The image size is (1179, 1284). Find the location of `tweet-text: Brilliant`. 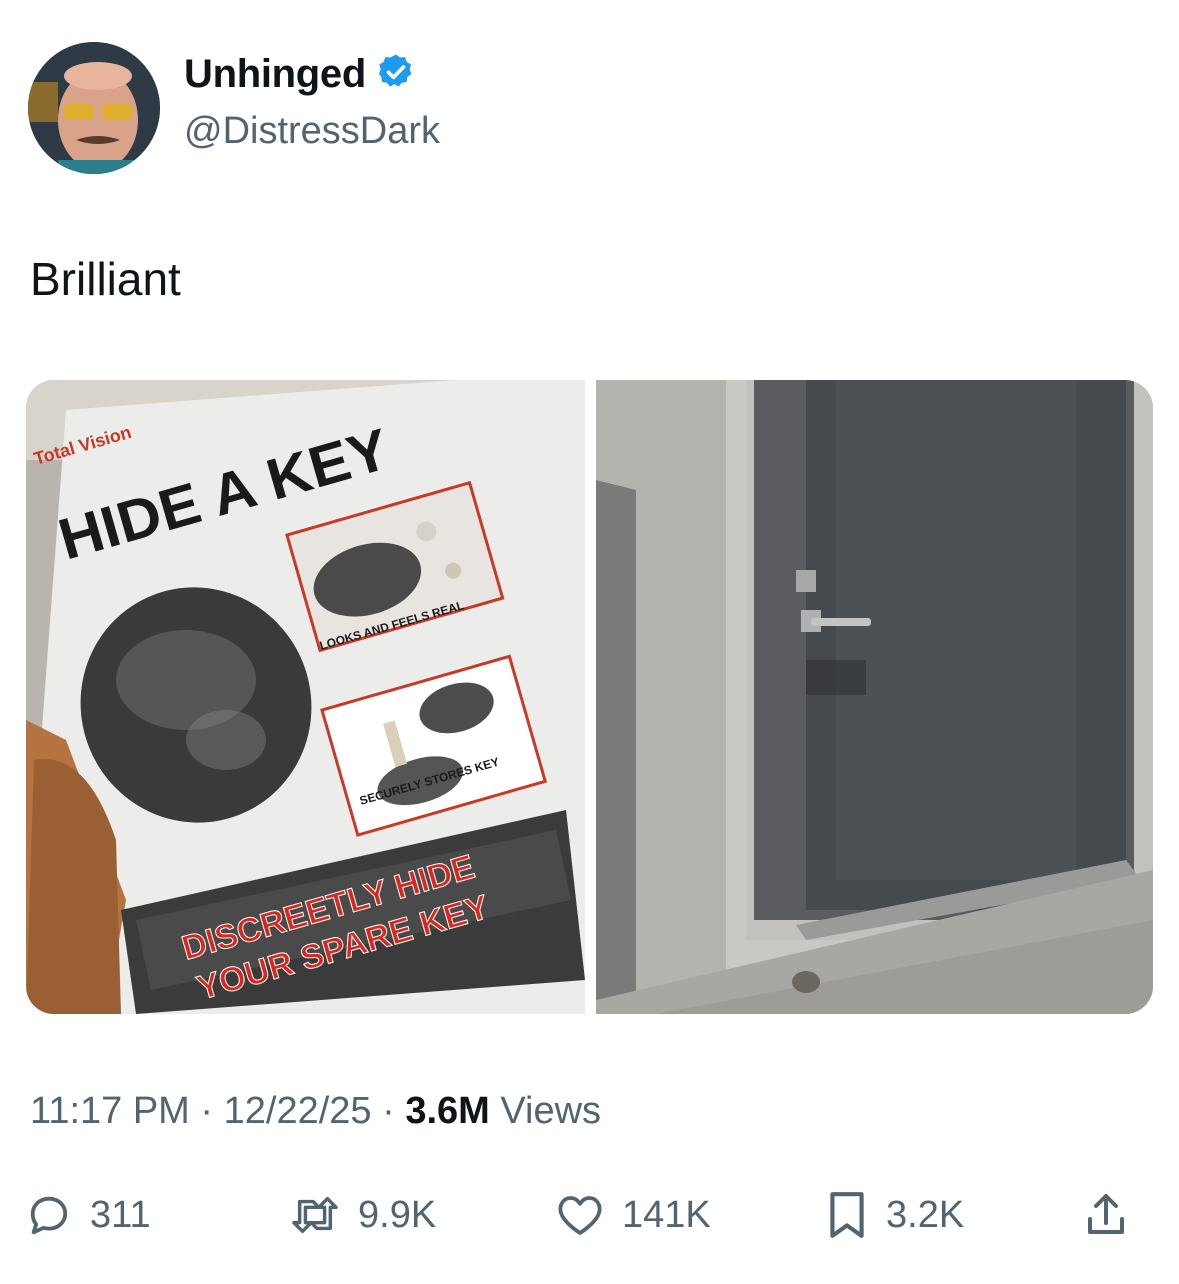

tweet-text: Brilliant is located at coordinates (105, 279).